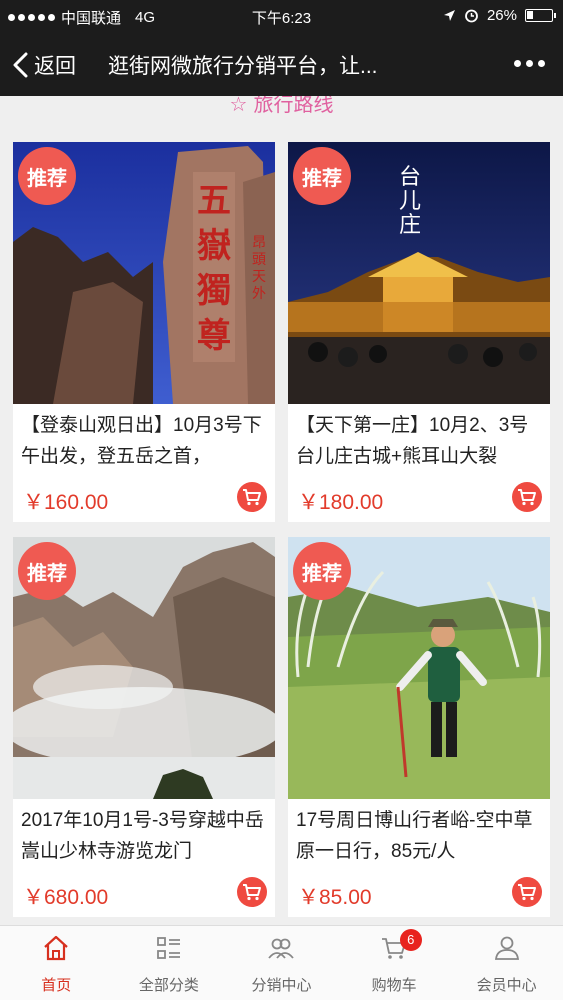  I want to click on rock-inscription-char: 嶽, so click(214, 246).